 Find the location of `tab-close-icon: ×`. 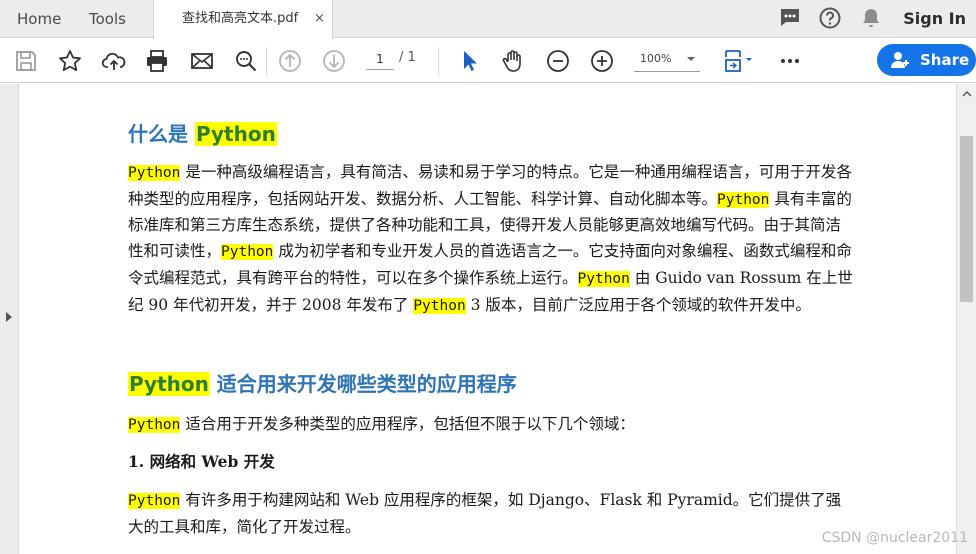

tab-close-icon: × is located at coordinates (319, 19).